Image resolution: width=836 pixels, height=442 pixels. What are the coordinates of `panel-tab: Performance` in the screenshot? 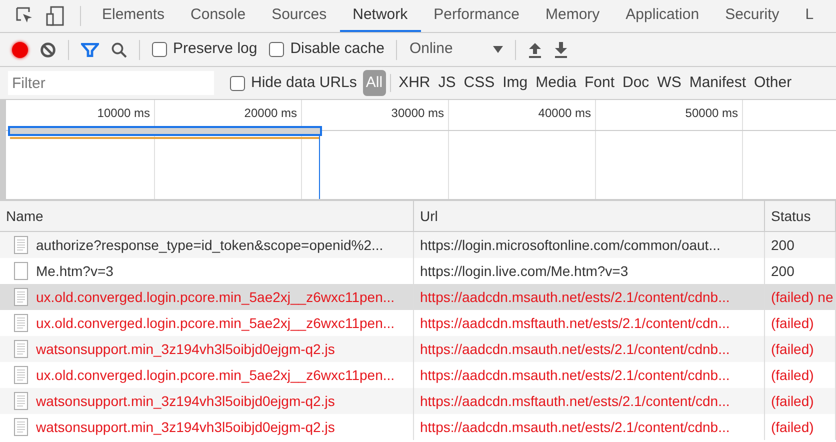 It's located at (476, 16).